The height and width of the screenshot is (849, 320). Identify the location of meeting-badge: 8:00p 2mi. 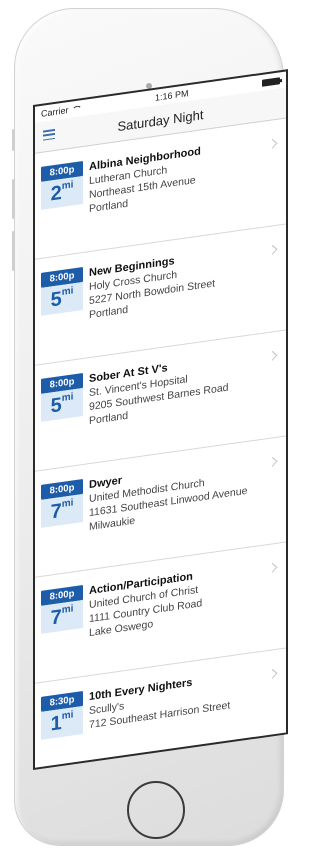
(62, 185).